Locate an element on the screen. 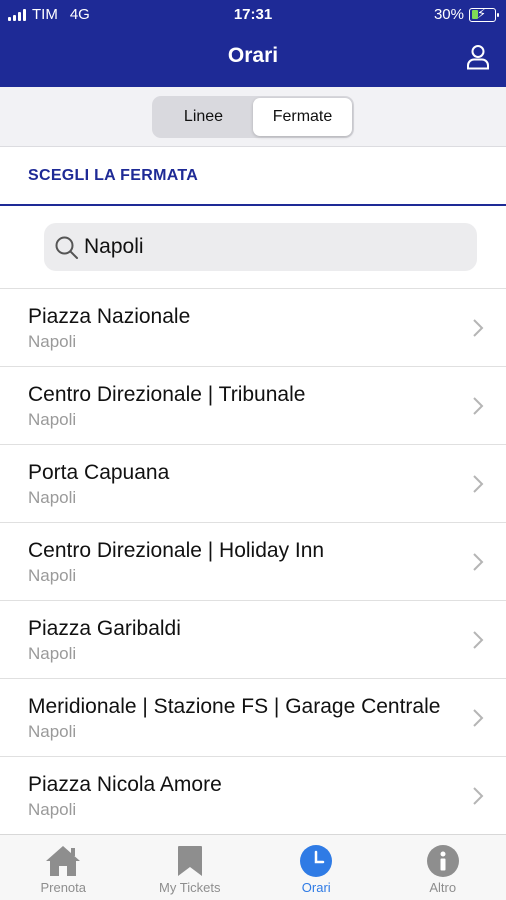  search-bar is located at coordinates (260, 247).